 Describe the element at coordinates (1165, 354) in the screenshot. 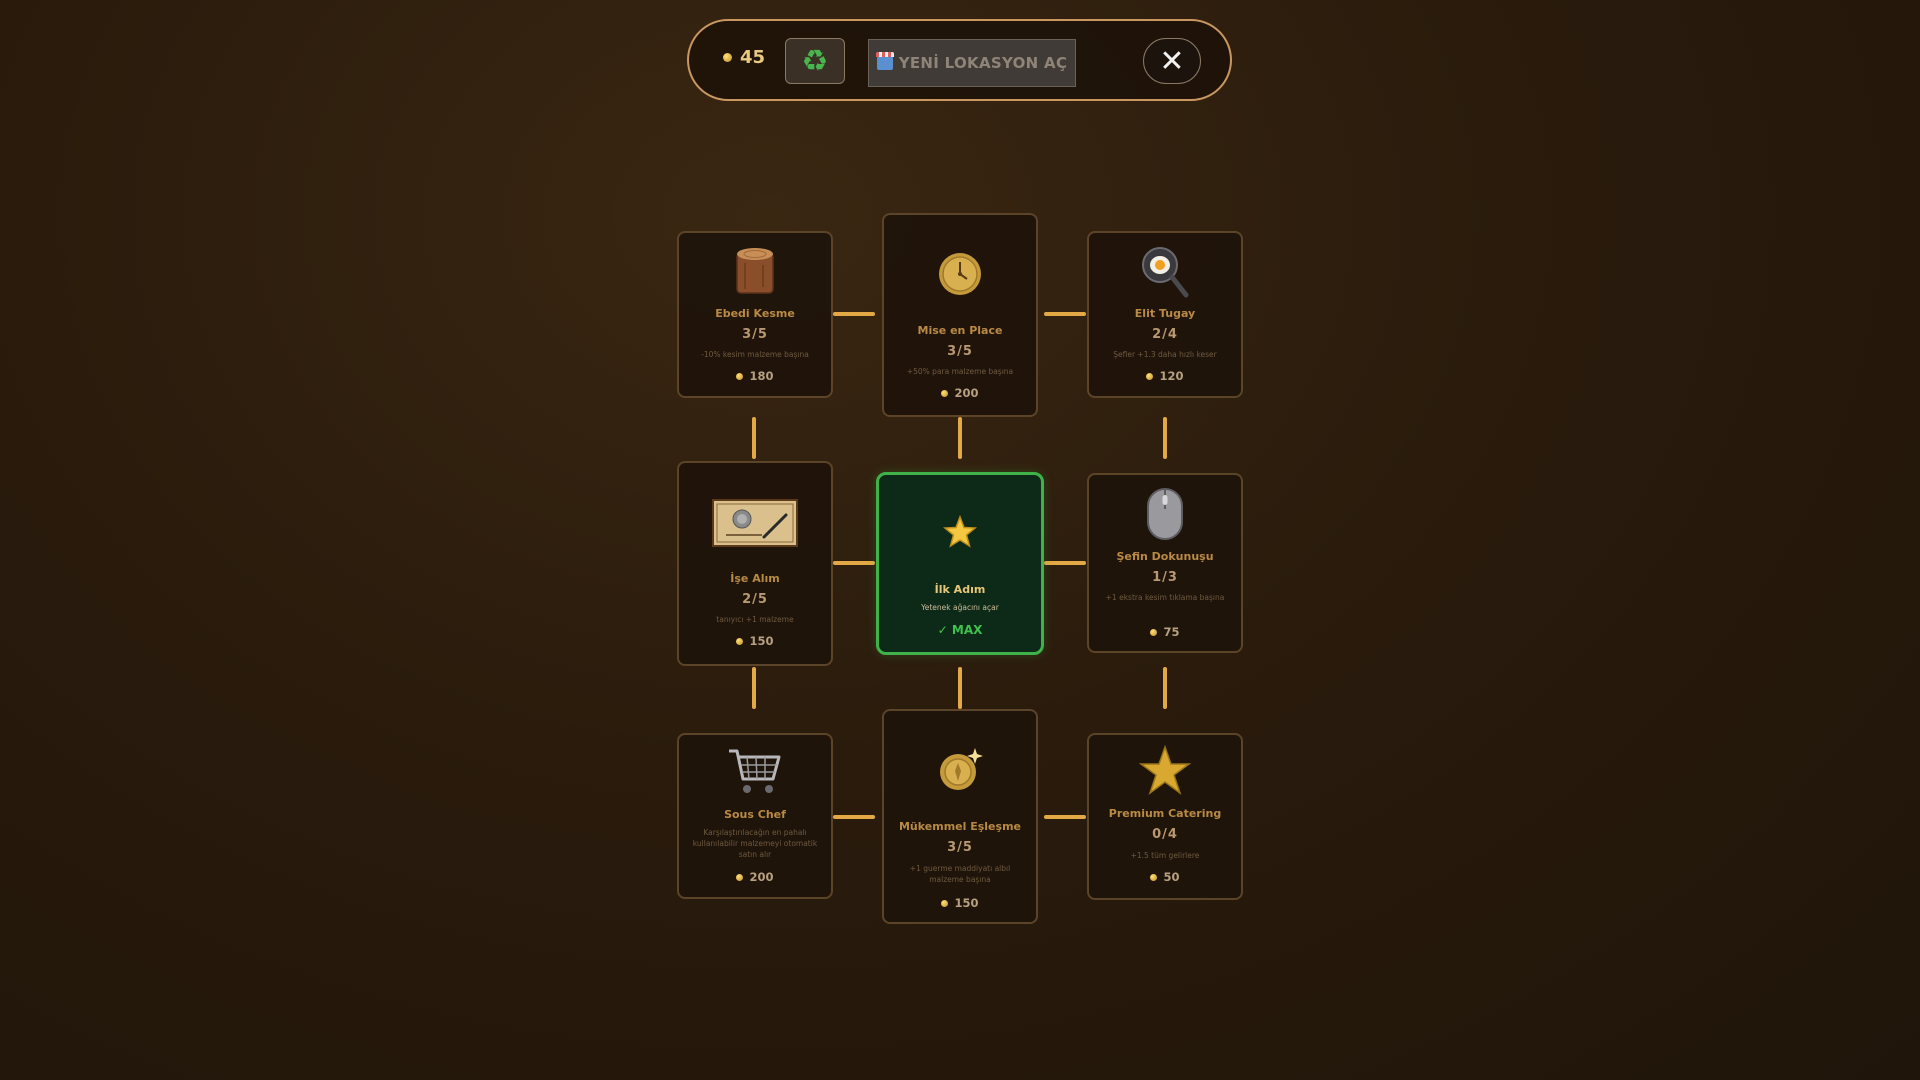

I see `skill-description: Şefler +1.3 daha hızlı keser` at that location.